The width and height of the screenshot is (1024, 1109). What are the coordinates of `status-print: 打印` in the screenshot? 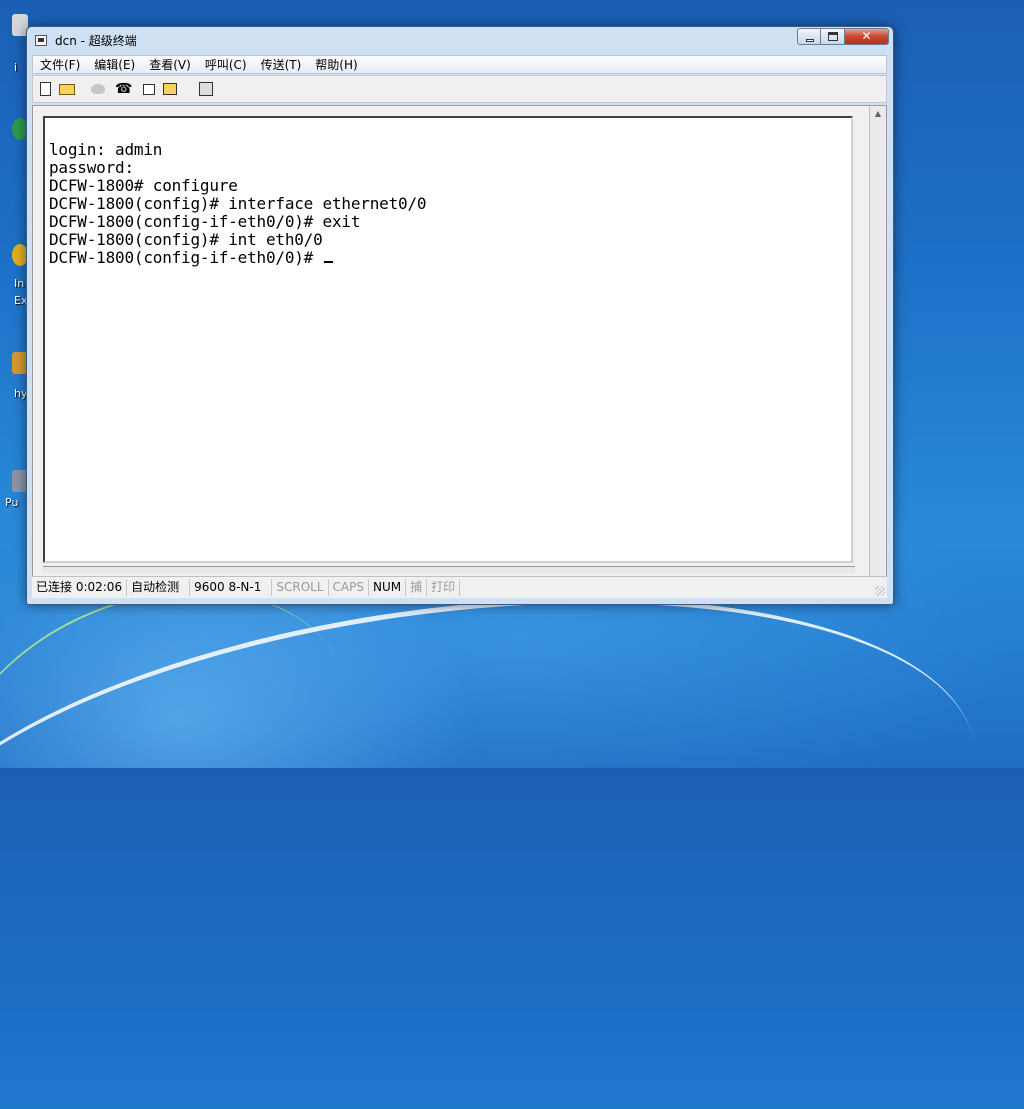 It's located at (444, 587).